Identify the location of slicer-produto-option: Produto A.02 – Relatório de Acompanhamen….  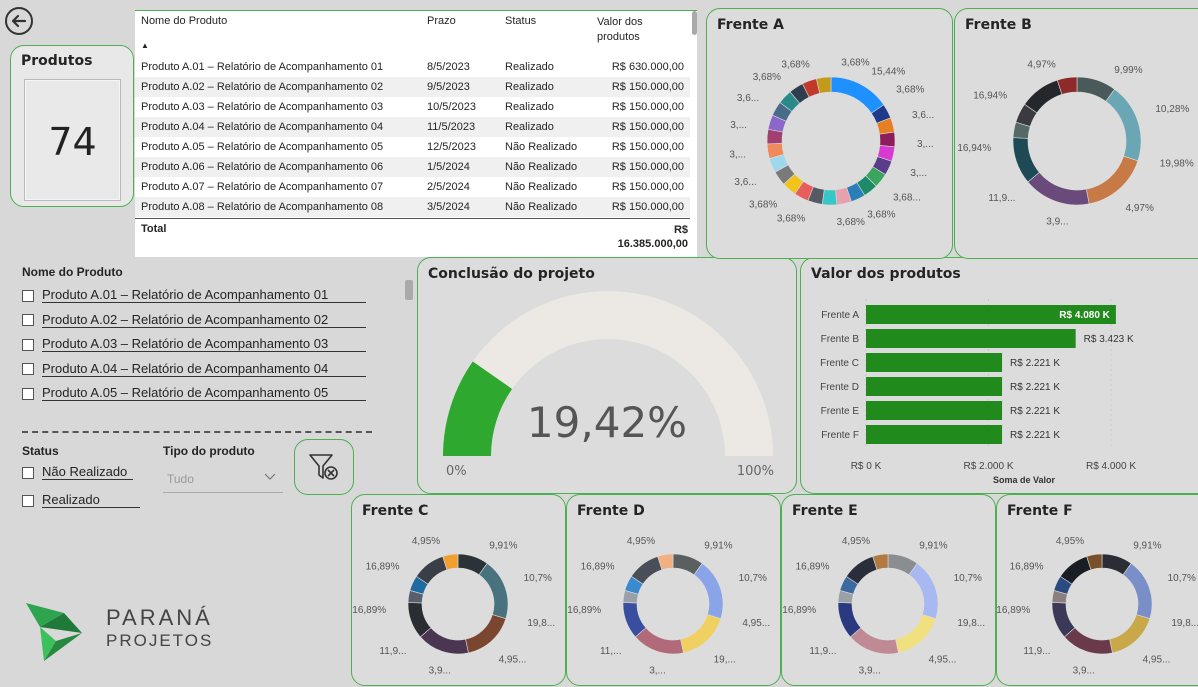
(194, 323).